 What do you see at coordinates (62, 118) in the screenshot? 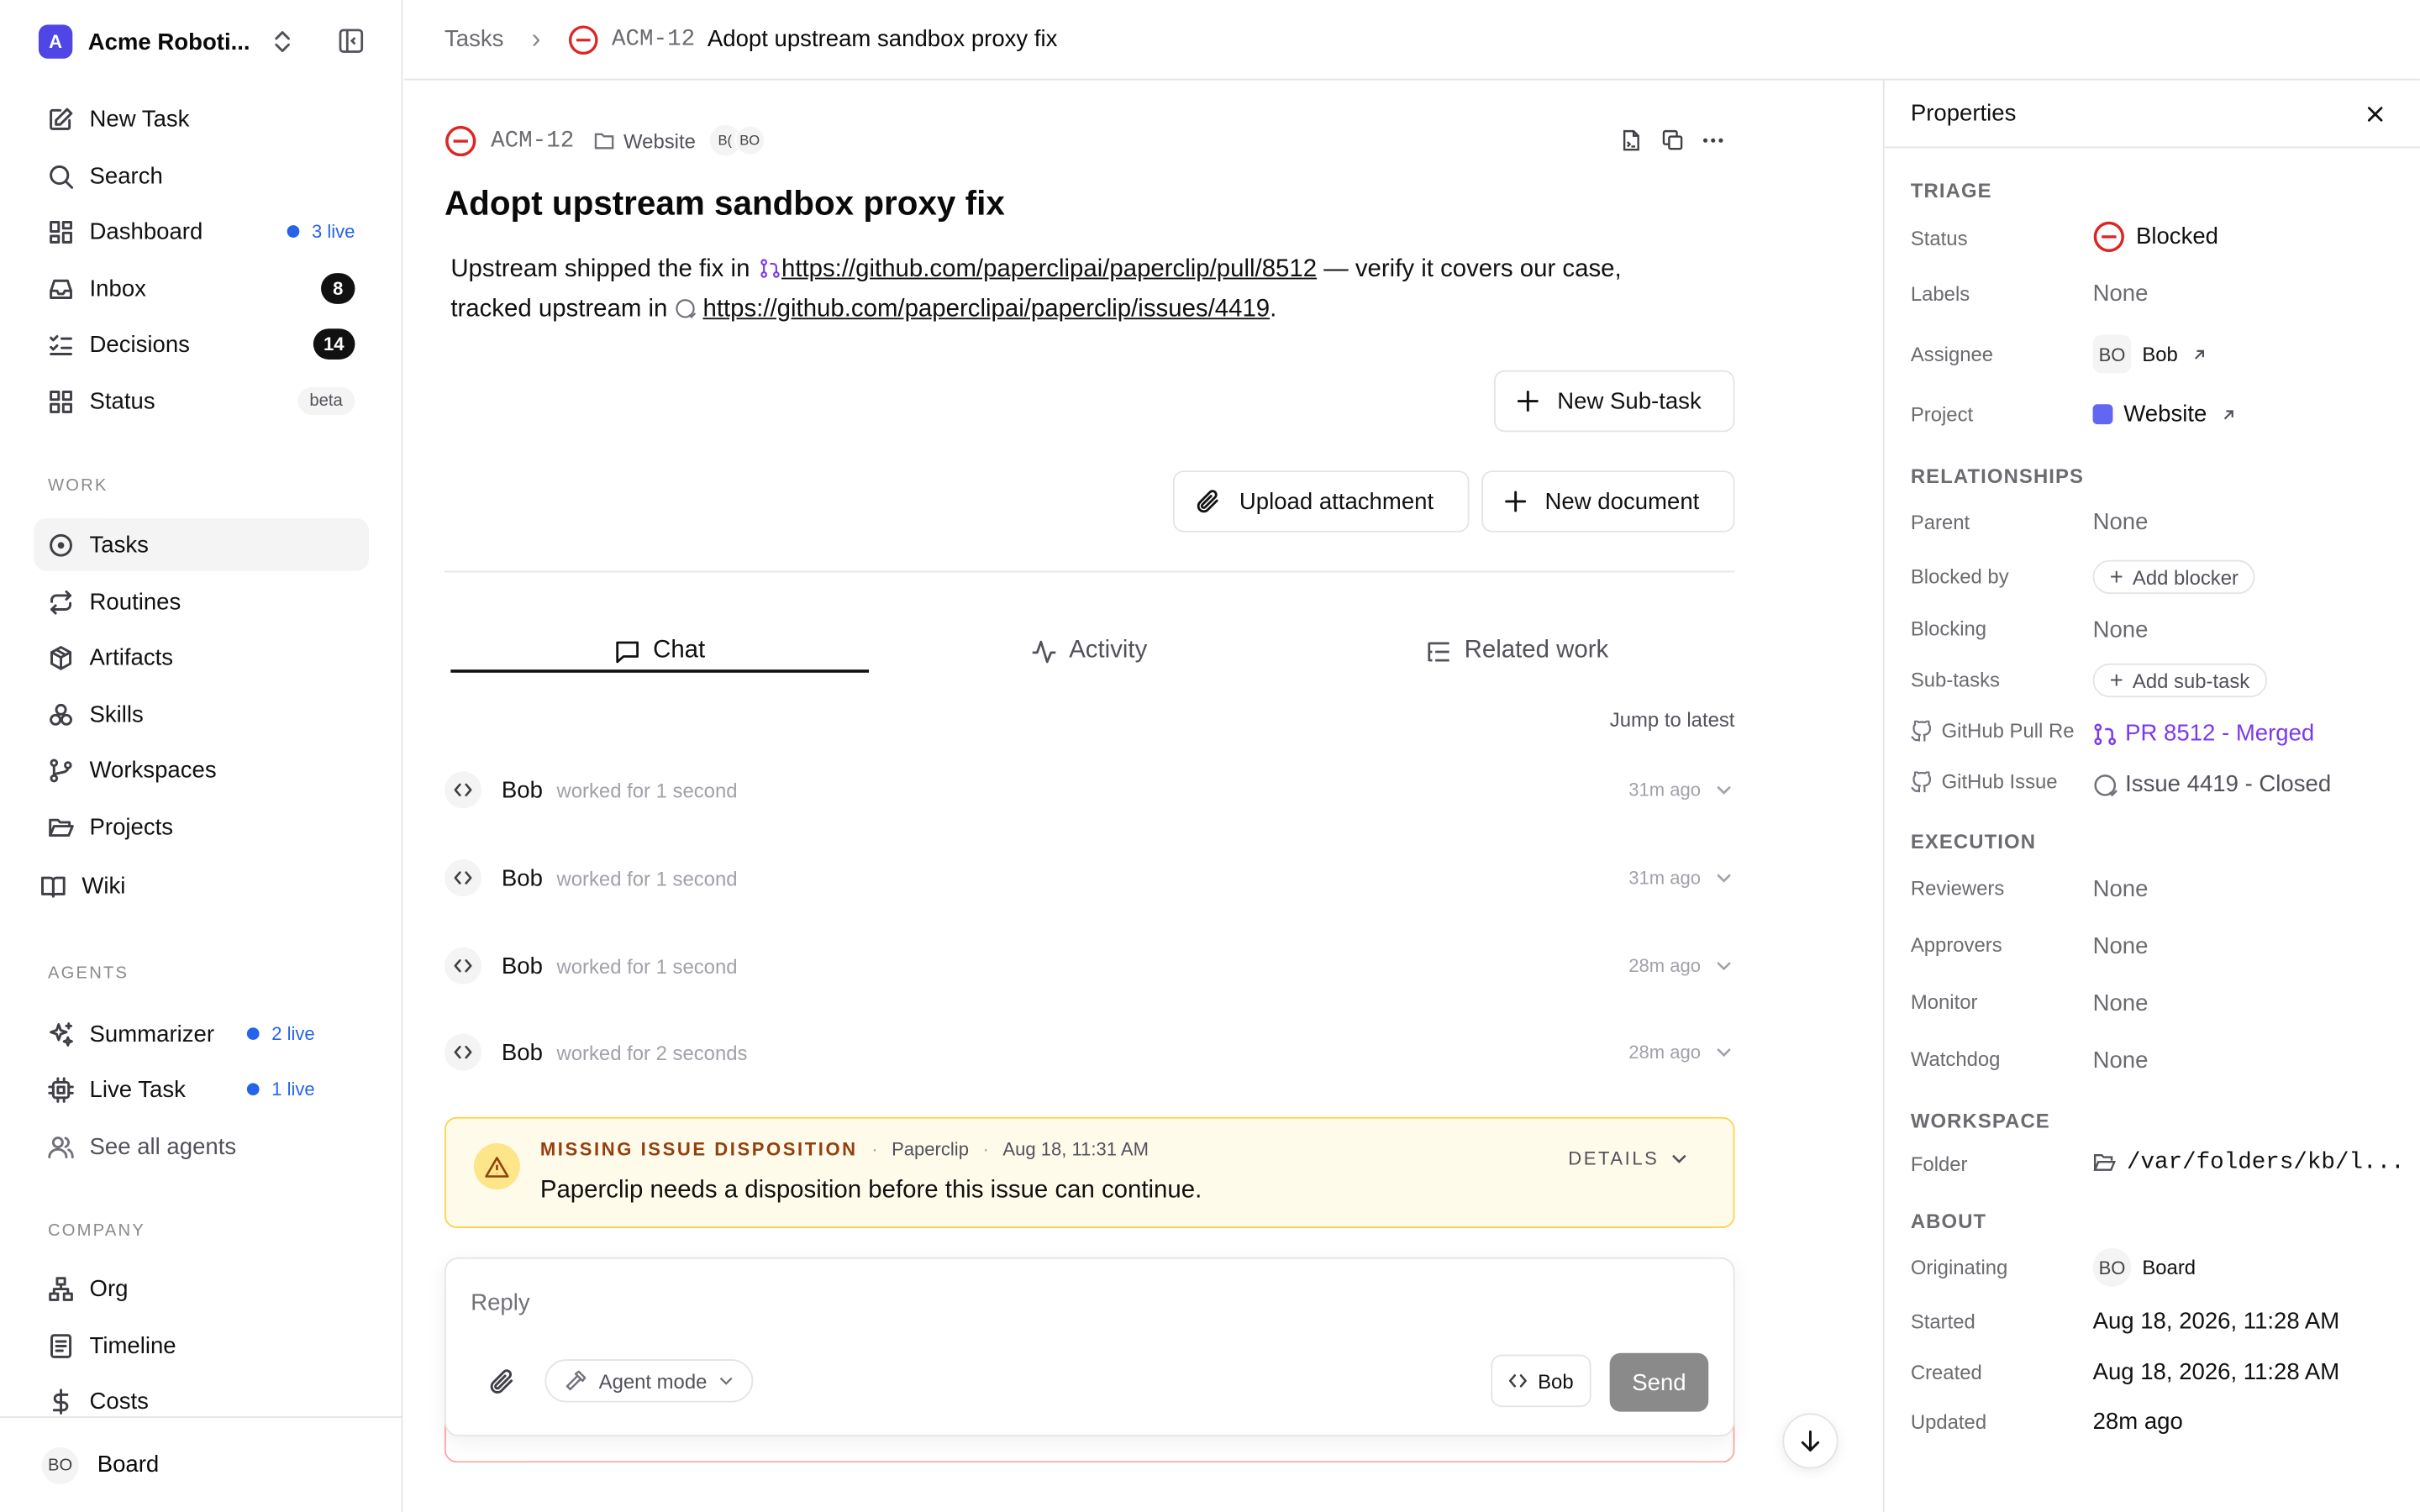
I see `pencil-square-icon` at bounding box center [62, 118].